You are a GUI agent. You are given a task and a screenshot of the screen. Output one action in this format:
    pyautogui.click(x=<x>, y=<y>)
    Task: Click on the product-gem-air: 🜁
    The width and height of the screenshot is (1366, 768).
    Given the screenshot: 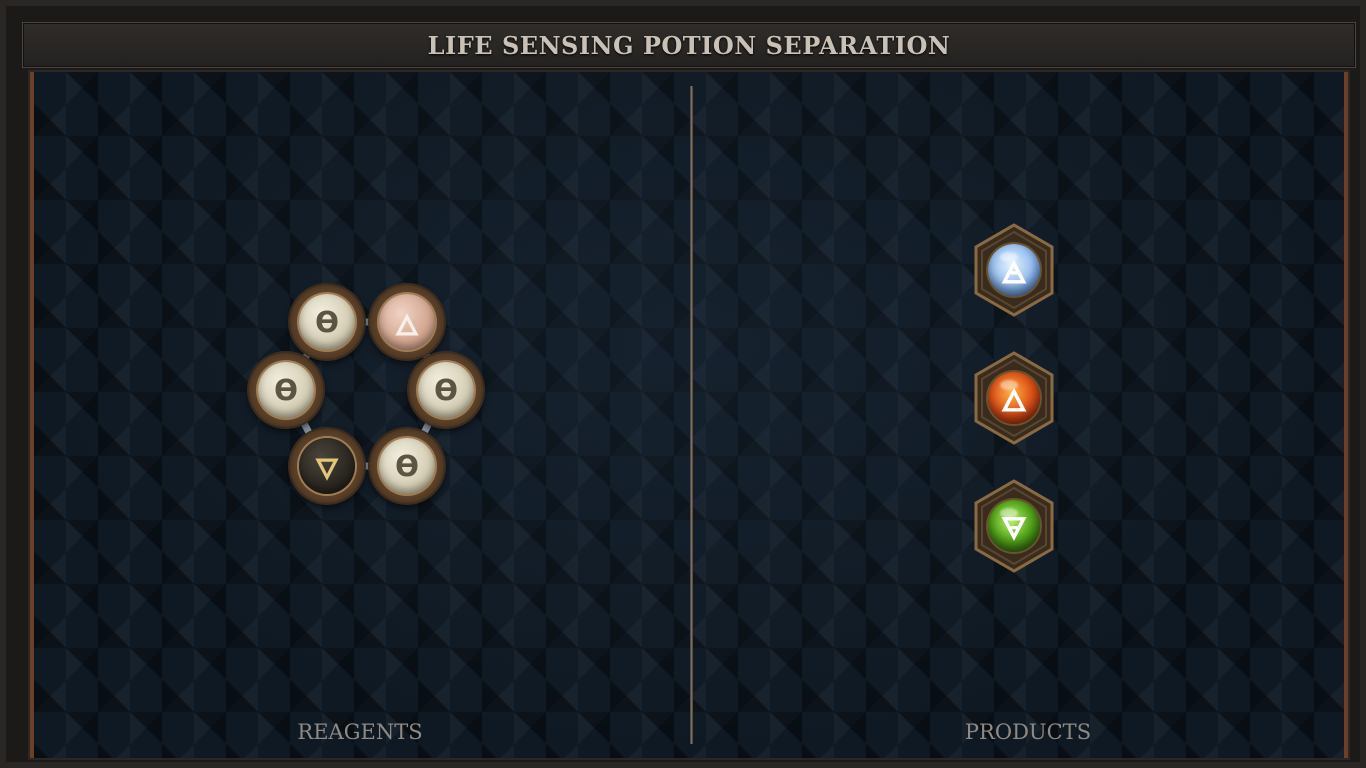 What is the action you would take?
    pyautogui.click(x=1014, y=270)
    